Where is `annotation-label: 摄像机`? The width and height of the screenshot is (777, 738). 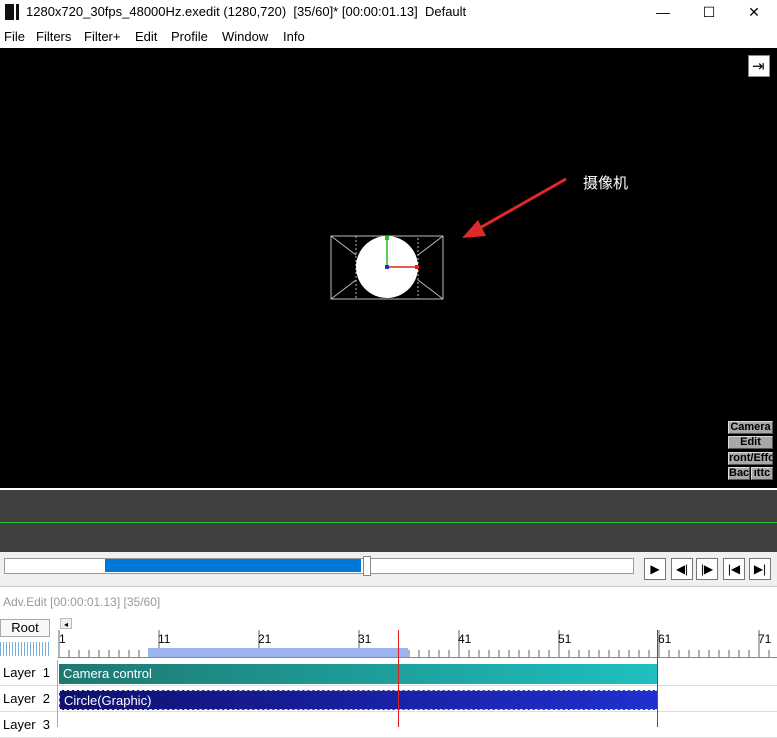 annotation-label: 摄像机 is located at coordinates (606, 183).